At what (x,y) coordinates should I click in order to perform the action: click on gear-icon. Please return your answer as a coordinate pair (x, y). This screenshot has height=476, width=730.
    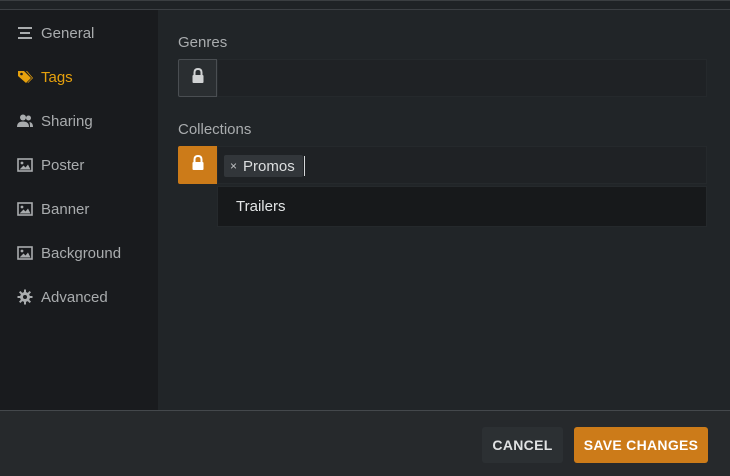
    Looking at the image, I should click on (25, 297).